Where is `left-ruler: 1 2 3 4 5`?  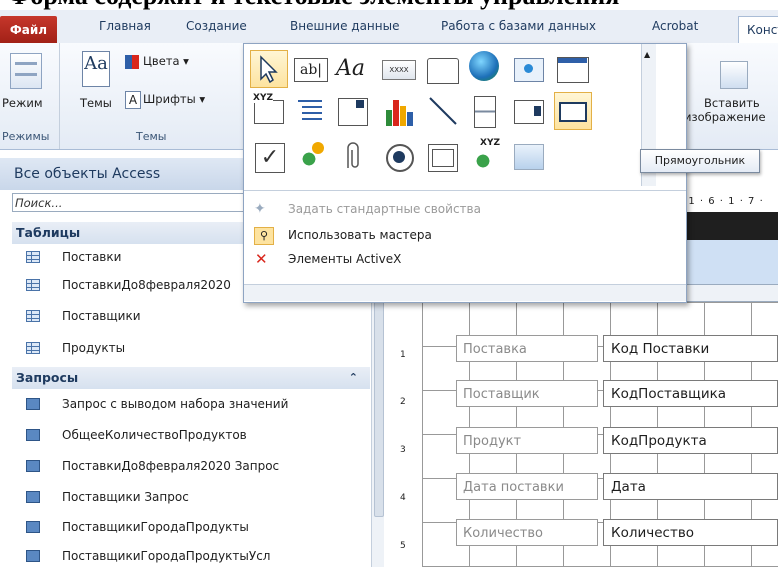 left-ruler: 1 2 3 4 5 is located at coordinates (410, 433).